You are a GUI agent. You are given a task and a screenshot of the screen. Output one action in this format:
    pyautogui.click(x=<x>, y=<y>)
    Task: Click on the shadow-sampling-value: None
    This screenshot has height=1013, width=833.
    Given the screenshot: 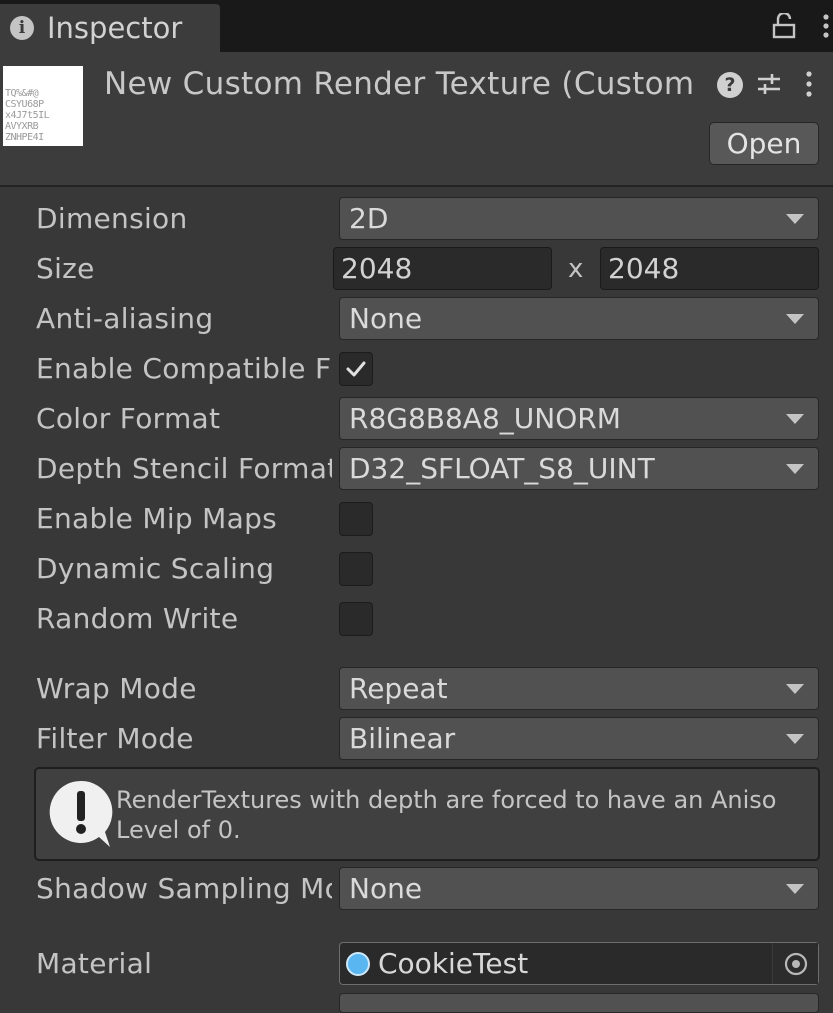 What is the action you would take?
    pyautogui.click(x=386, y=888)
    